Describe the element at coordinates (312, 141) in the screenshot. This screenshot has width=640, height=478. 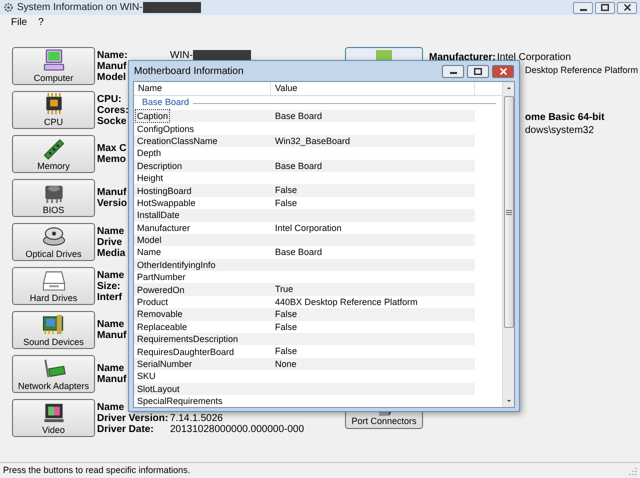
I see `property-value: Win32_BaseBoard` at that location.